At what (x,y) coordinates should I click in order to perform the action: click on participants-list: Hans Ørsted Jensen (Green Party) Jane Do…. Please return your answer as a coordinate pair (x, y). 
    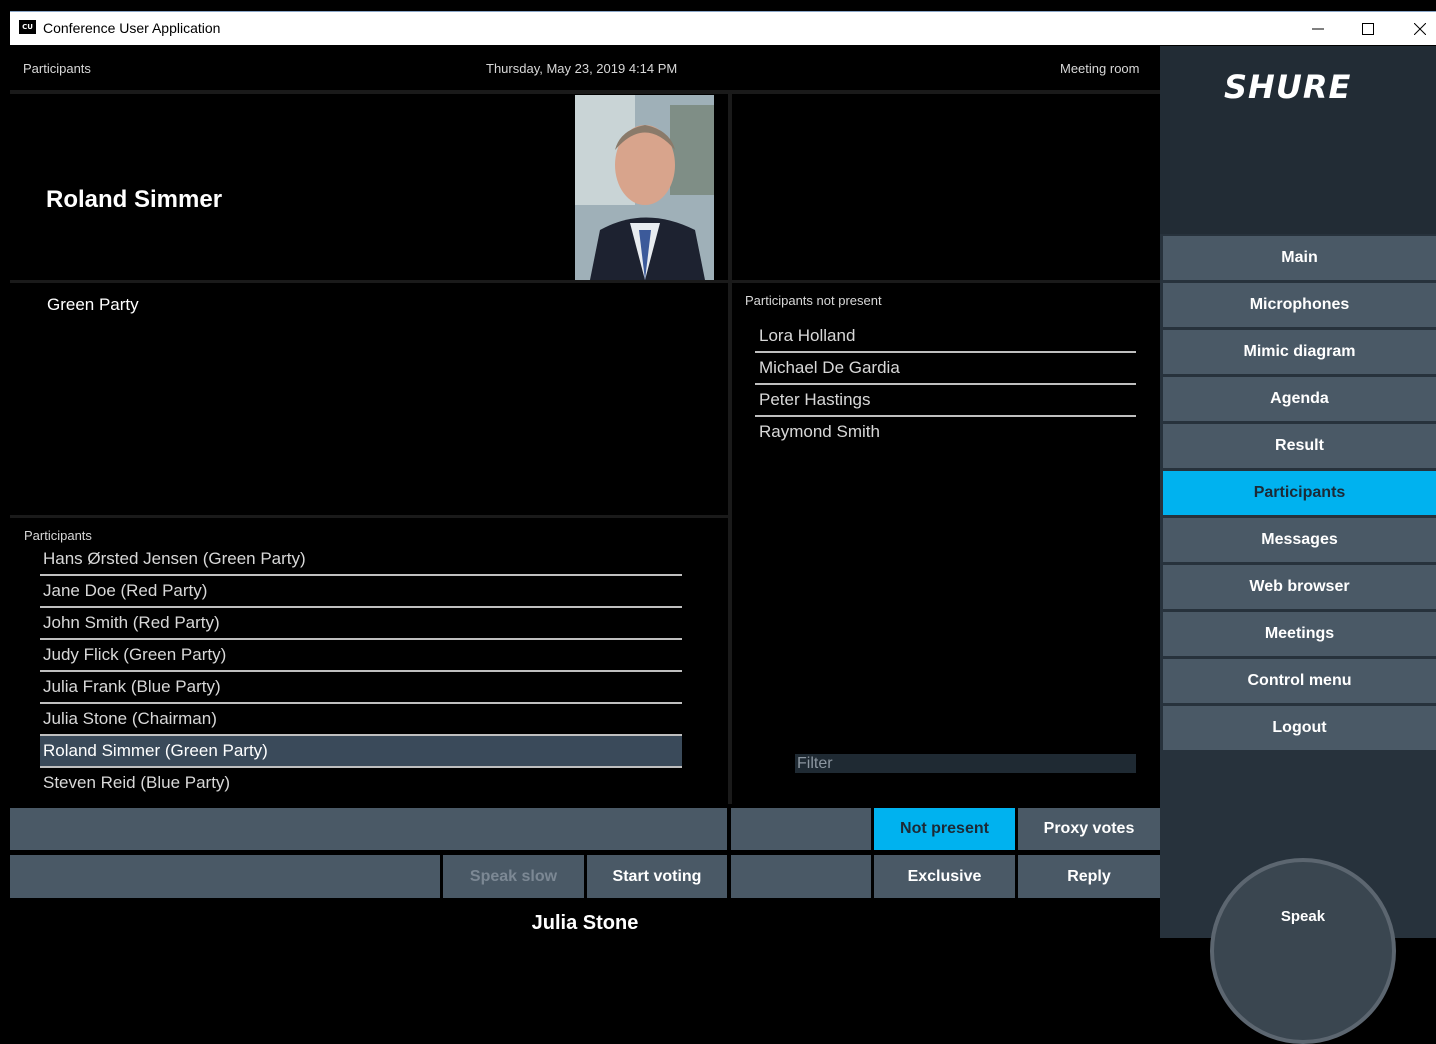
    Looking at the image, I should click on (361, 671).